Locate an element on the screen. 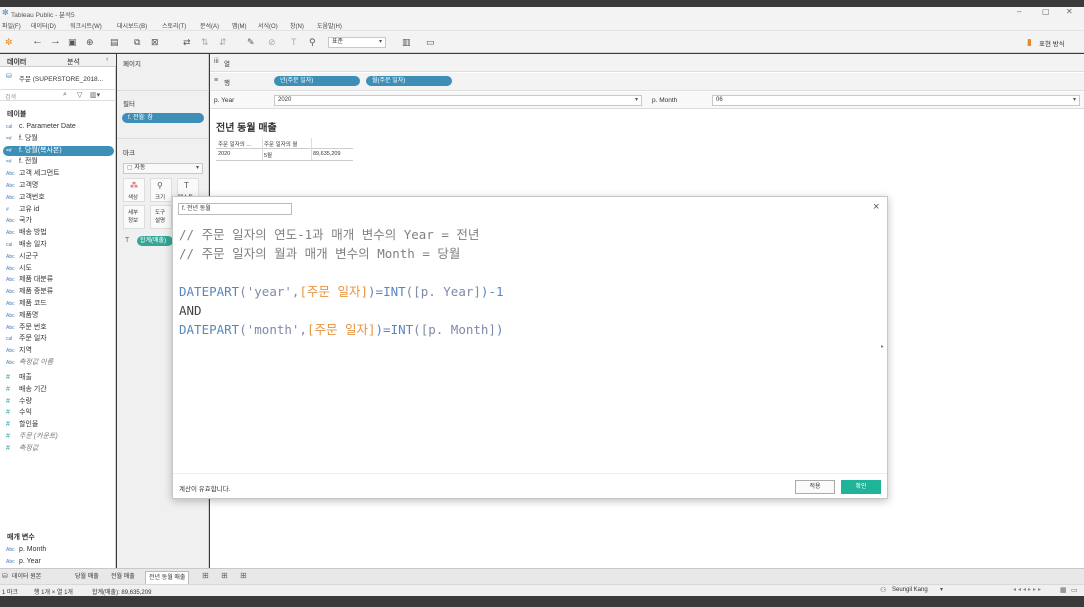 This screenshot has height=607, width=1084. close-icon: × is located at coordinates (876, 207).